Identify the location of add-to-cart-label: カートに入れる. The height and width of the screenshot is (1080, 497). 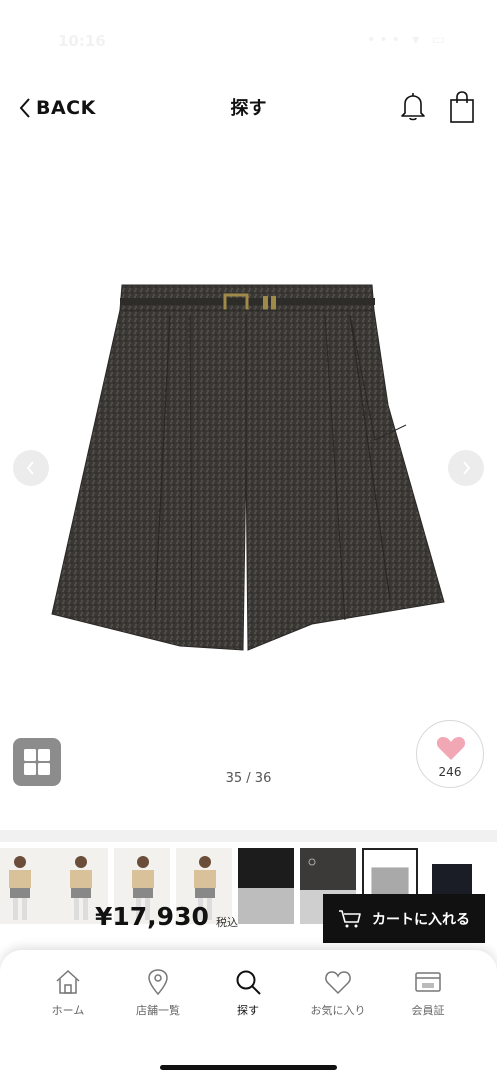
(421, 919).